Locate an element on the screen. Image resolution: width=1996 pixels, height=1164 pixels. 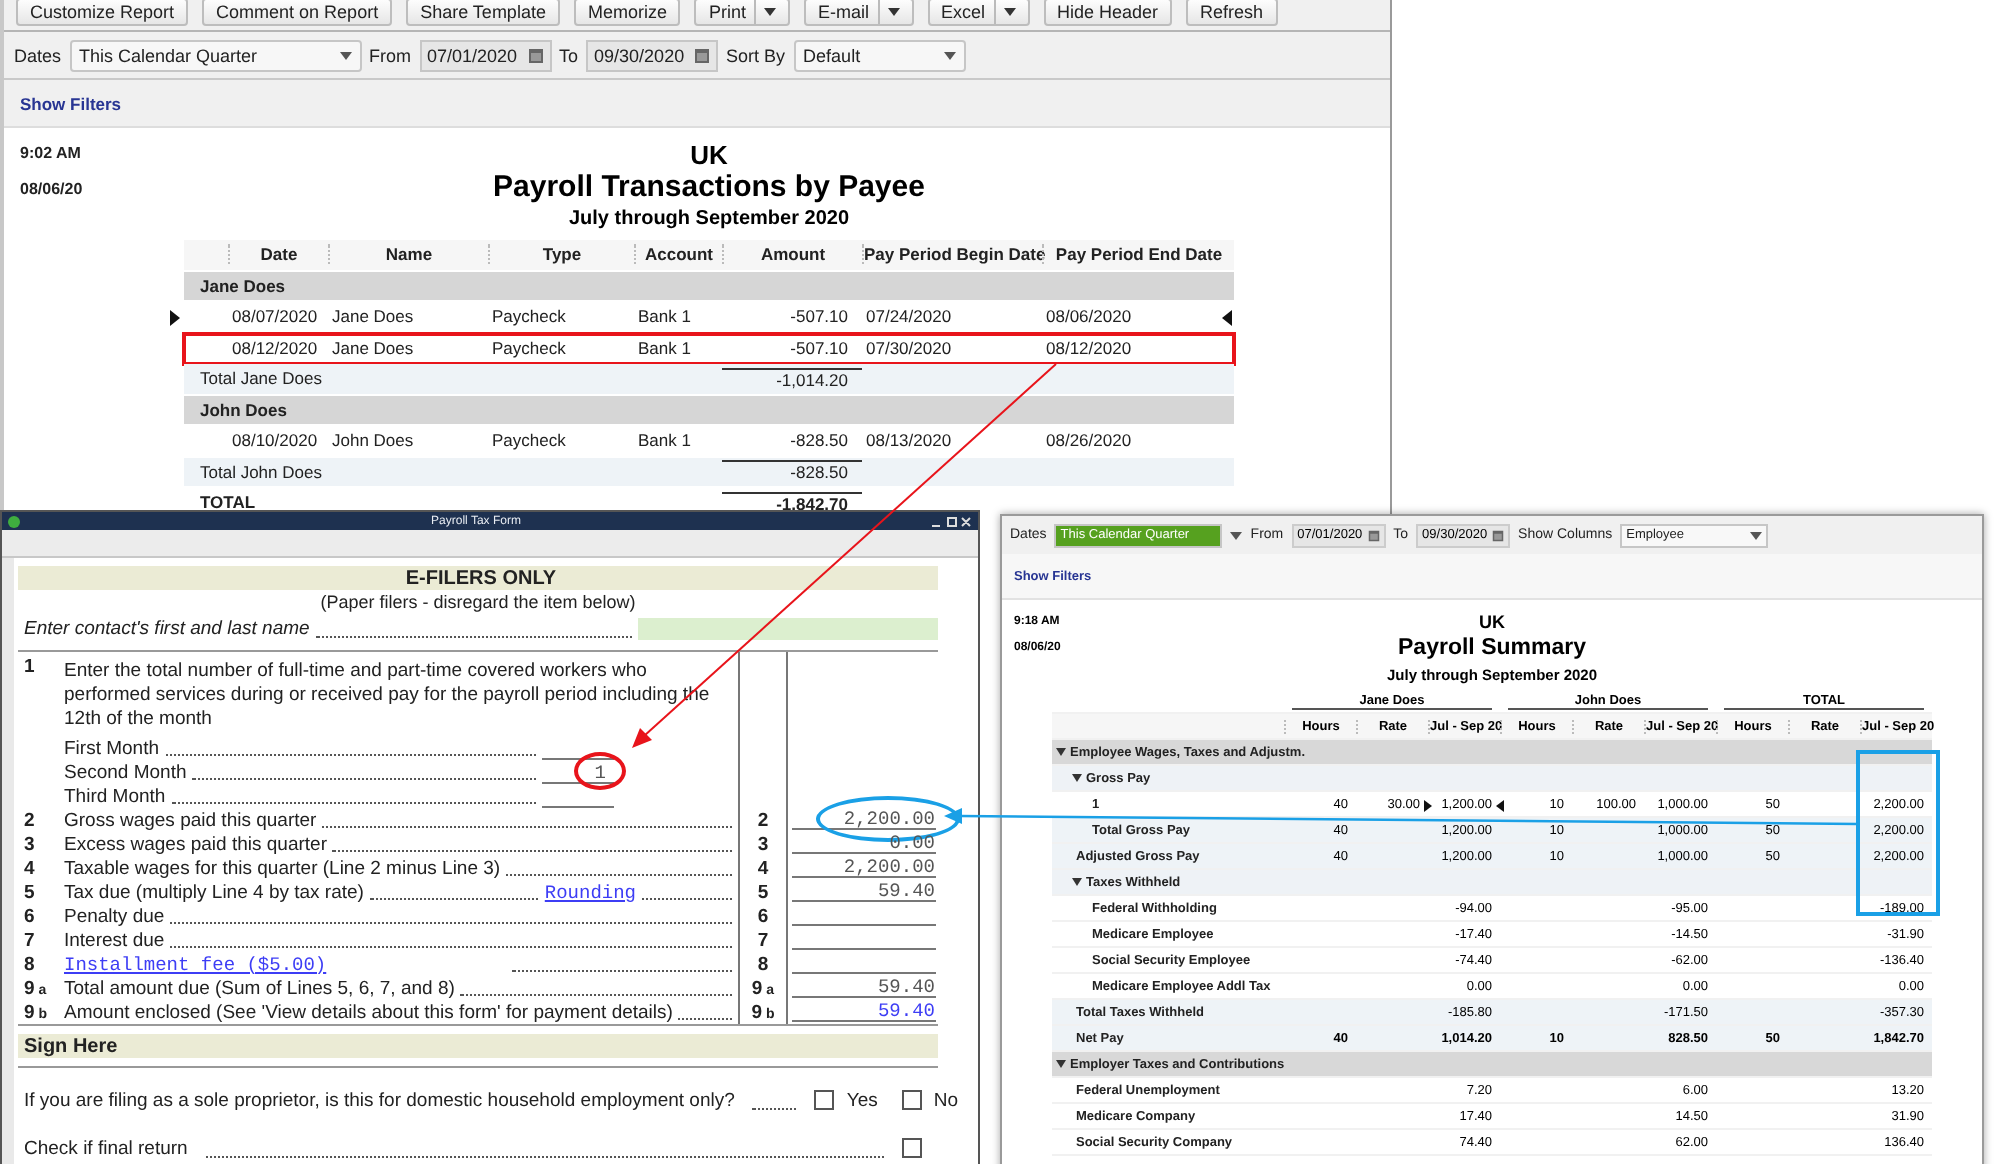
line-text: Taxable wages for this quarter (Line 2 minus Line 3) is located at coordinates (282, 868).